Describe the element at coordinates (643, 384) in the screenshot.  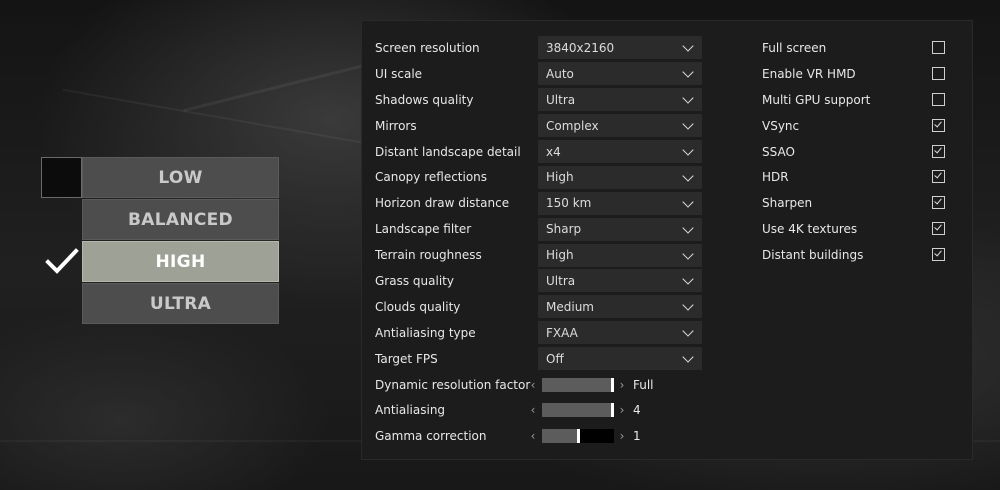
I see `slider-value: Full` at that location.